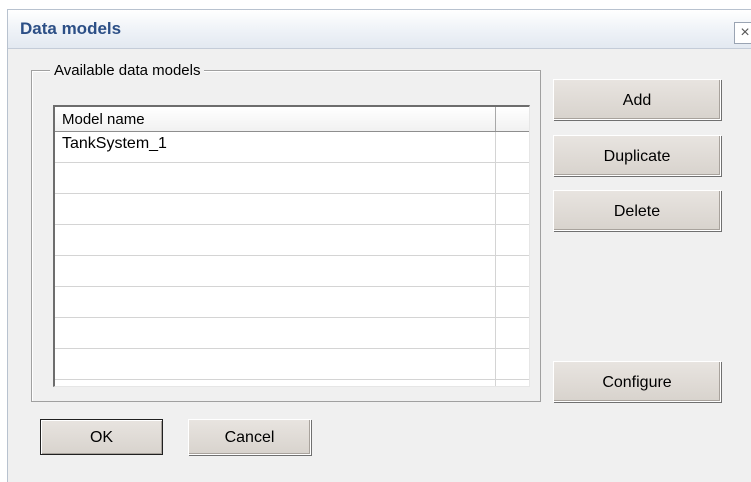 Image resolution: width=751 pixels, height=482 pixels. Describe the element at coordinates (637, 155) in the screenshot. I see `duplicate-button: Duplicate` at that location.